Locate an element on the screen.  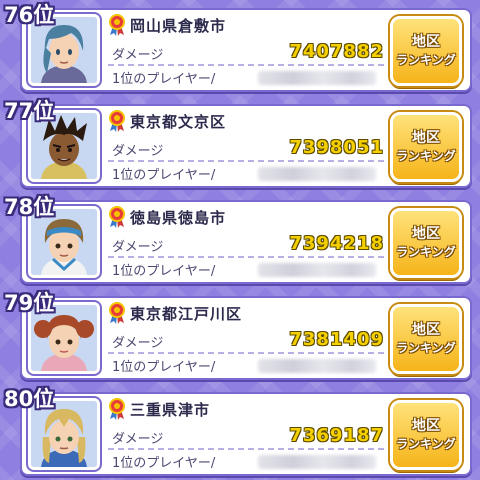
rank-label: 76位 is located at coordinates (29, 15).